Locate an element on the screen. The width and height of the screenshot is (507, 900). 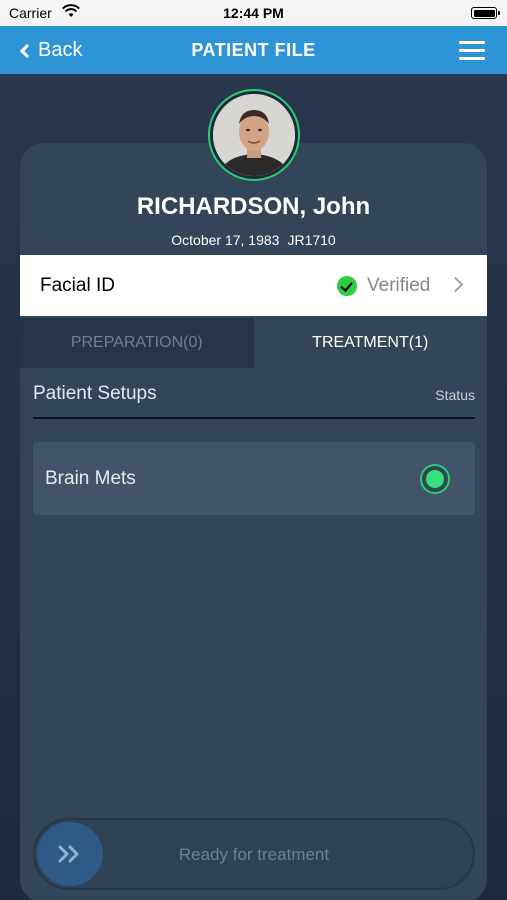
status-indicator-icon is located at coordinates (435, 479).